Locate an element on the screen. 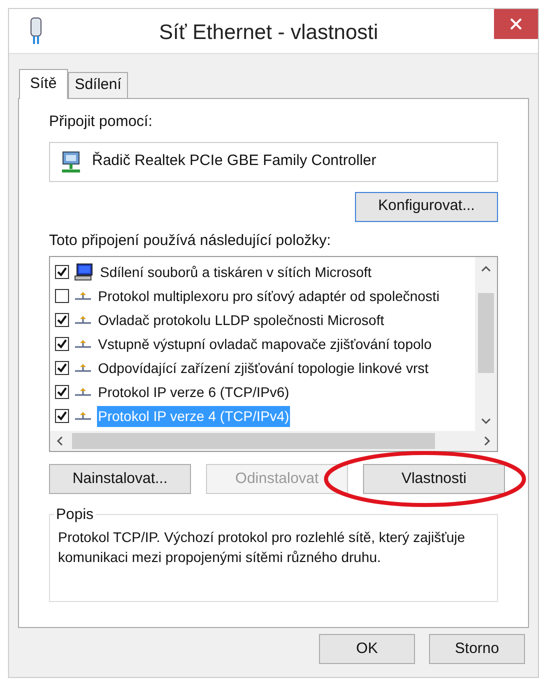 The width and height of the screenshot is (539, 686). close-button is located at coordinates (516, 24).